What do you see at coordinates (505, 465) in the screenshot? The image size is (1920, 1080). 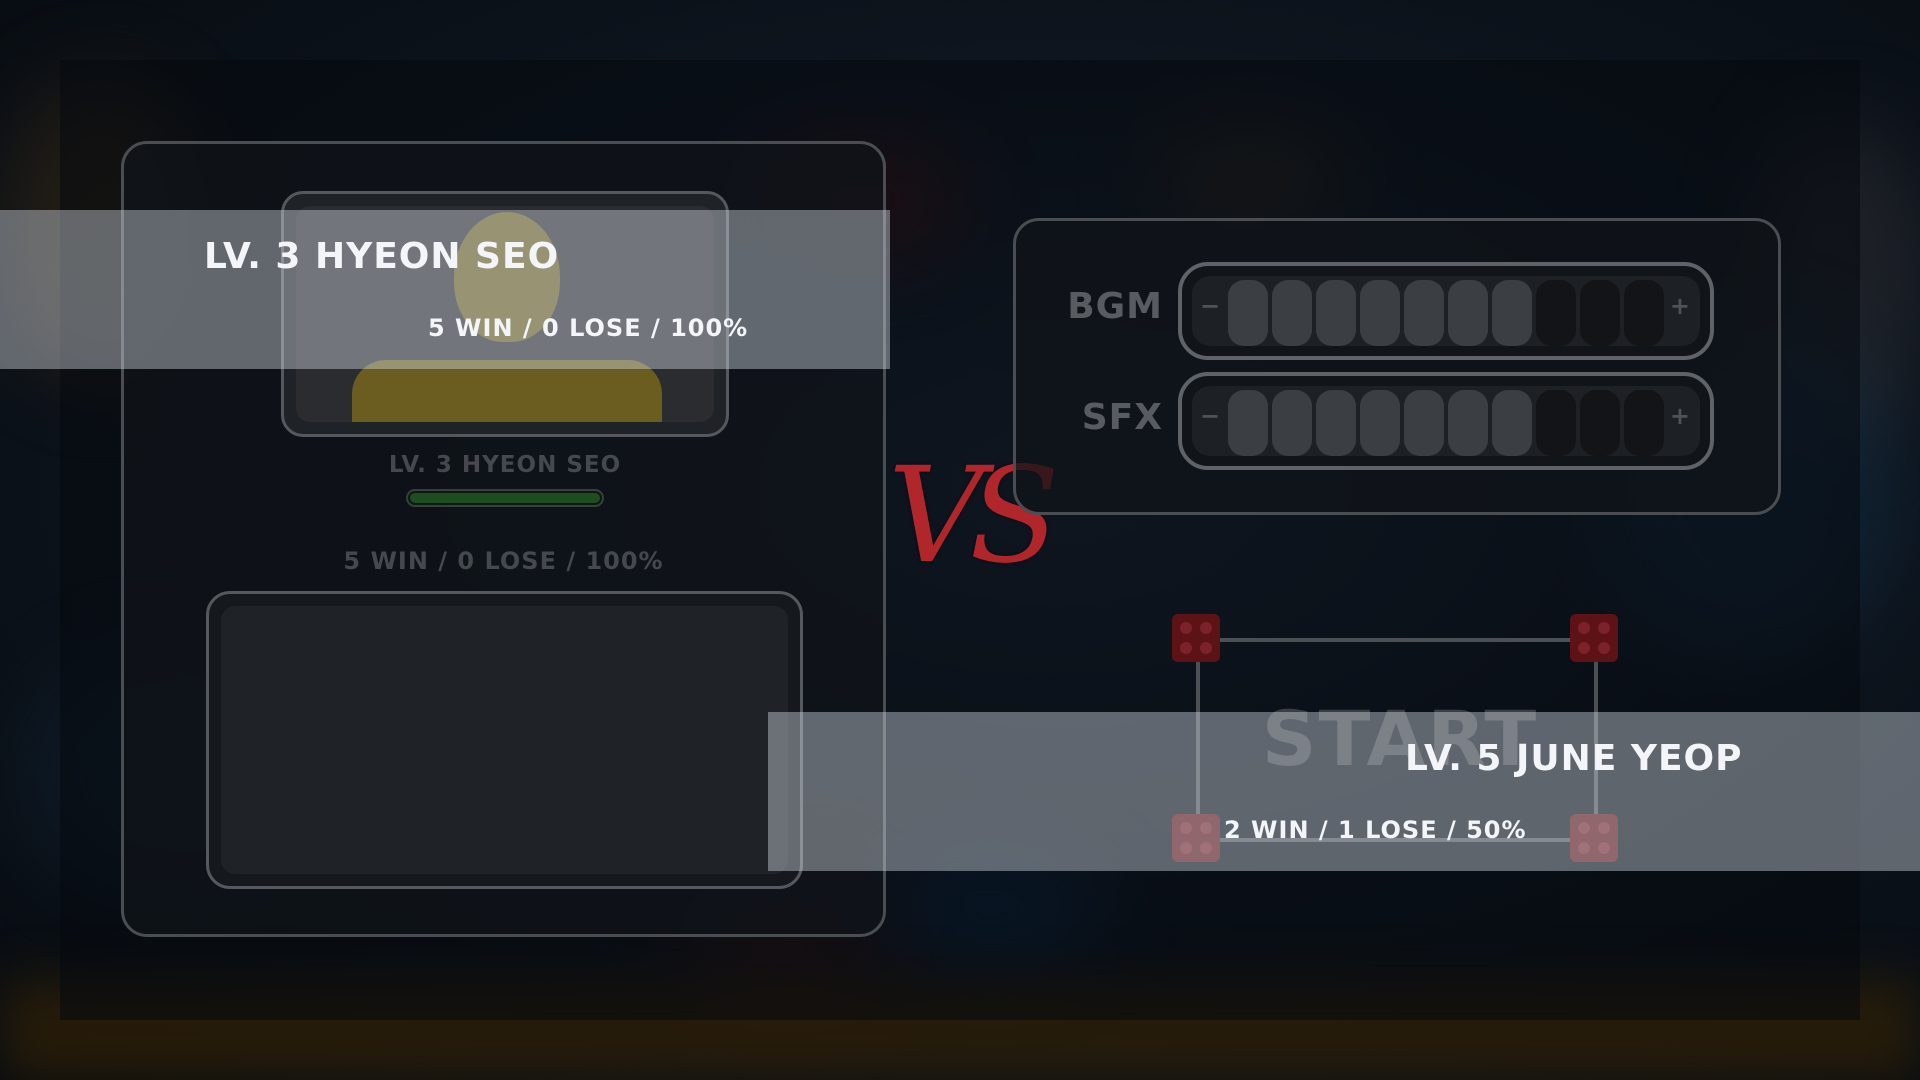 I see `player-name: LV. 3 HYEON SEO` at bounding box center [505, 465].